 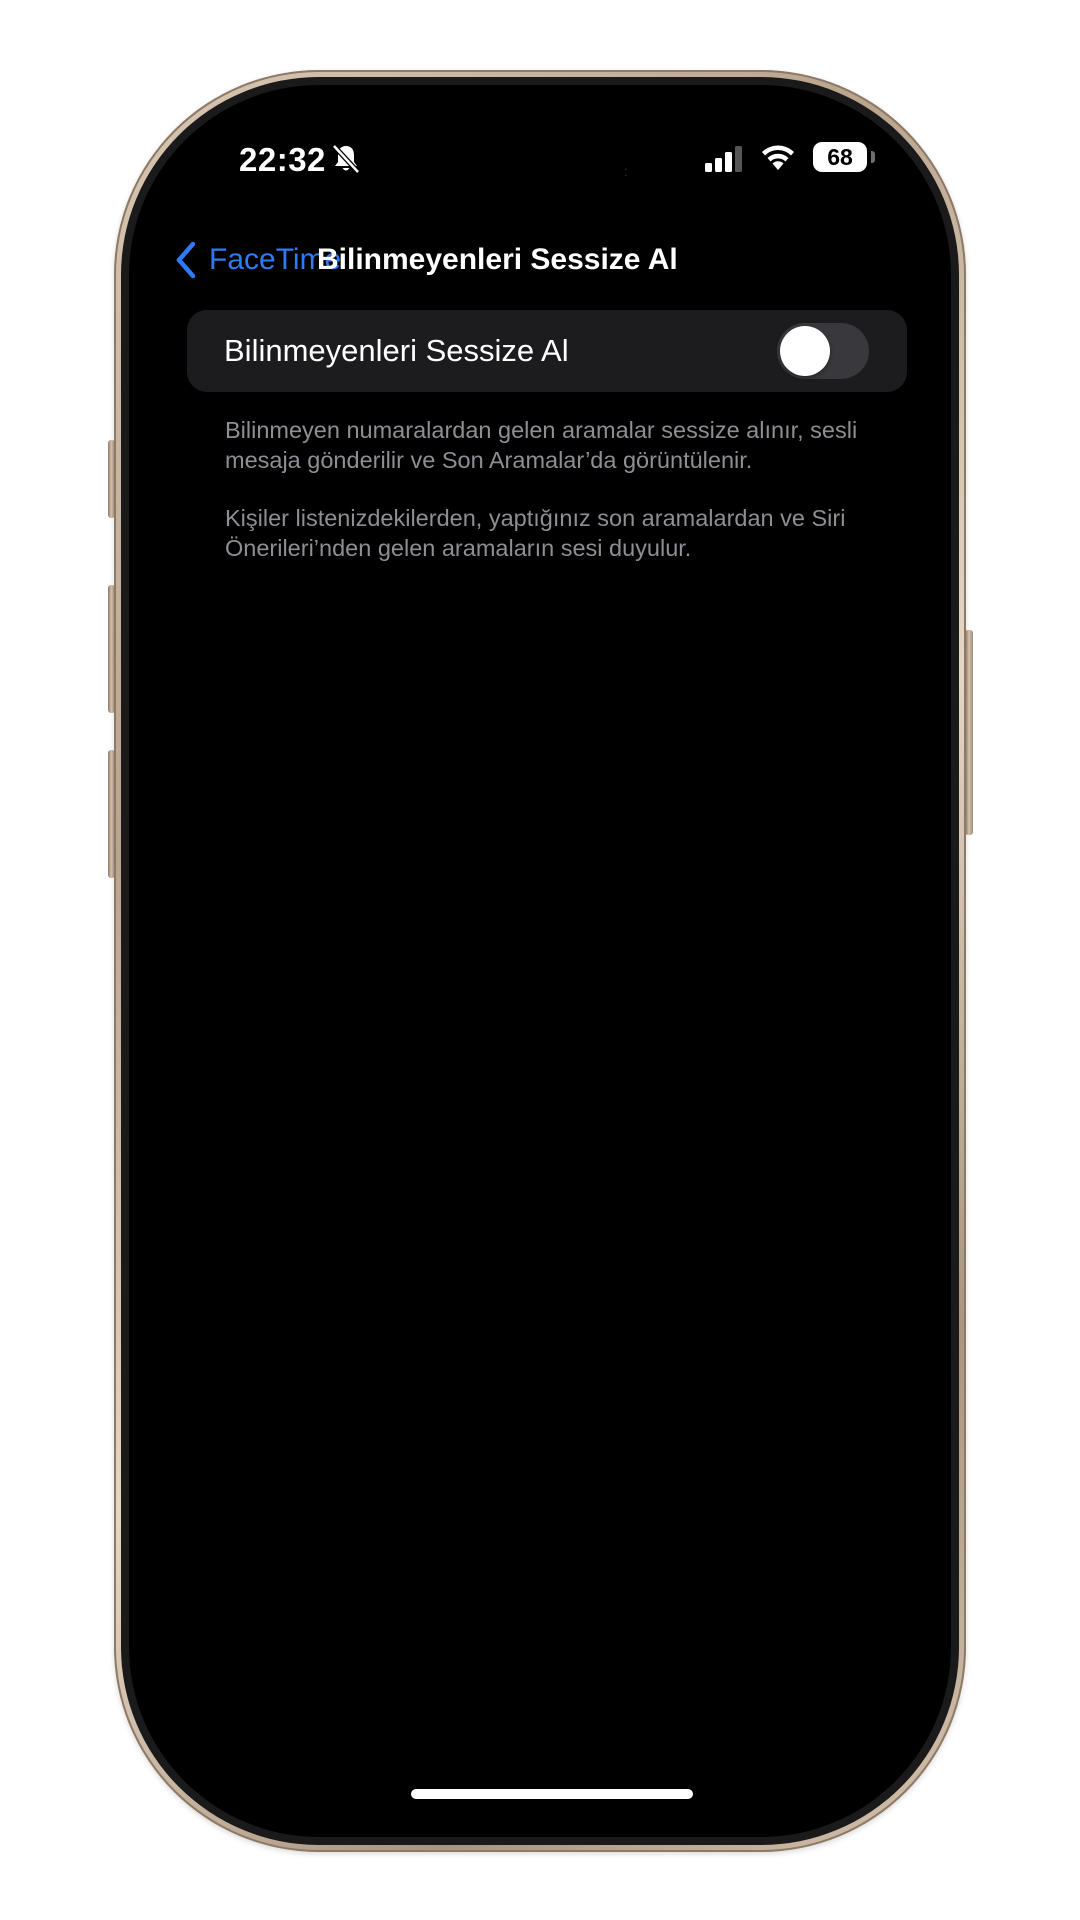 What do you see at coordinates (552, 1794) in the screenshot?
I see `home-indicator` at bounding box center [552, 1794].